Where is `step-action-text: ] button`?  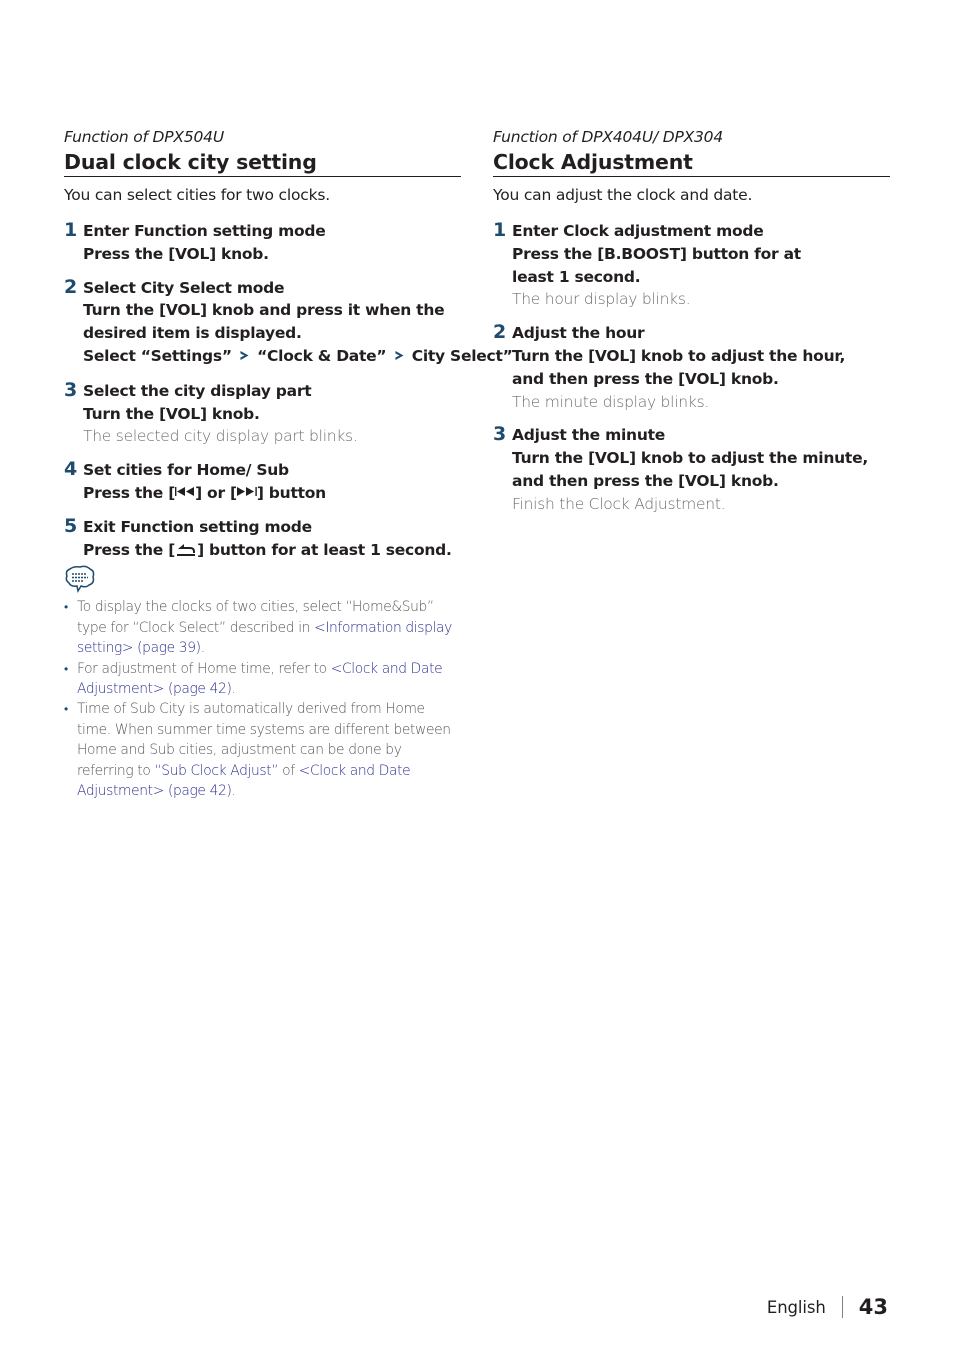
step-action-text: ] button is located at coordinates (291, 492).